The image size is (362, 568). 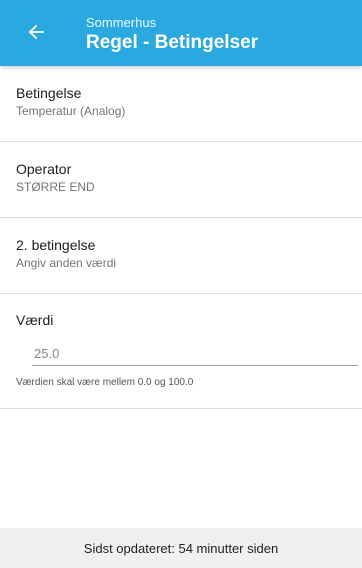 I want to click on page-title: Regel - Betingelser, so click(x=172, y=42).